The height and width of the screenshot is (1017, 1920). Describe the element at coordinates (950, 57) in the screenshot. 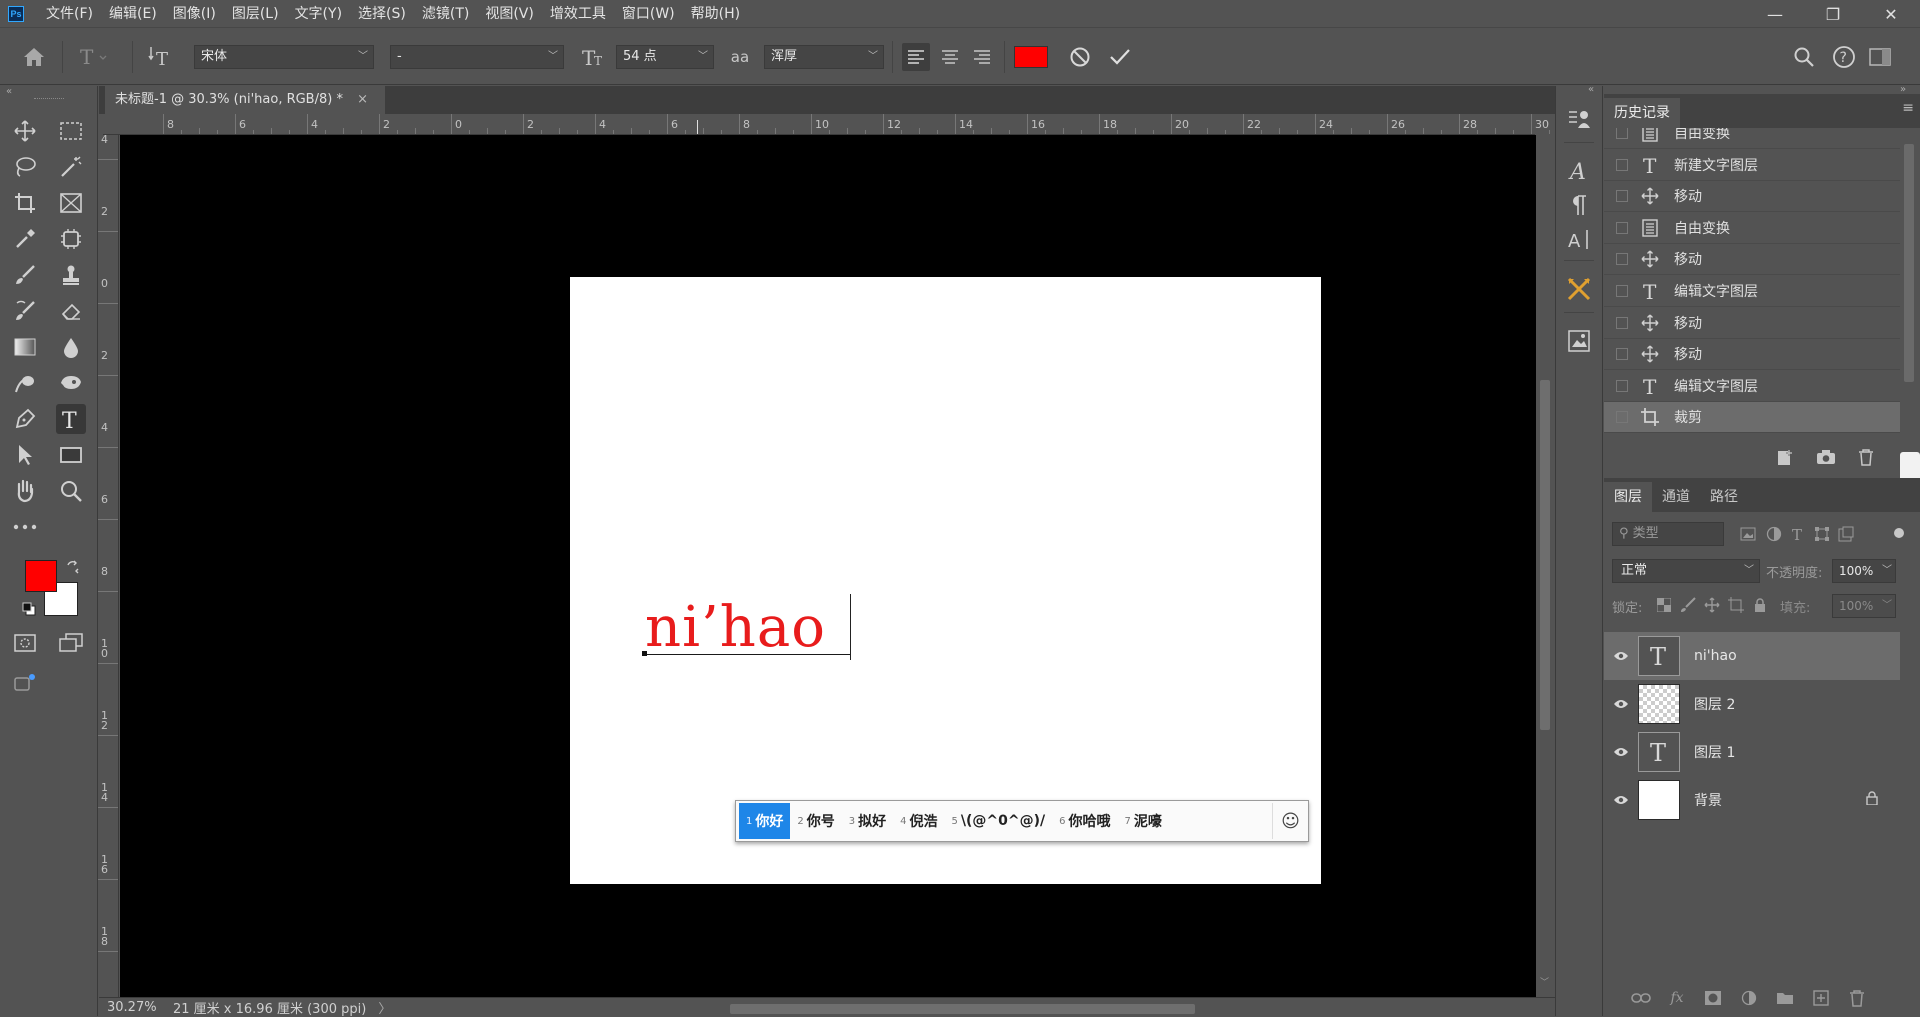

I see `align-center-icon` at that location.